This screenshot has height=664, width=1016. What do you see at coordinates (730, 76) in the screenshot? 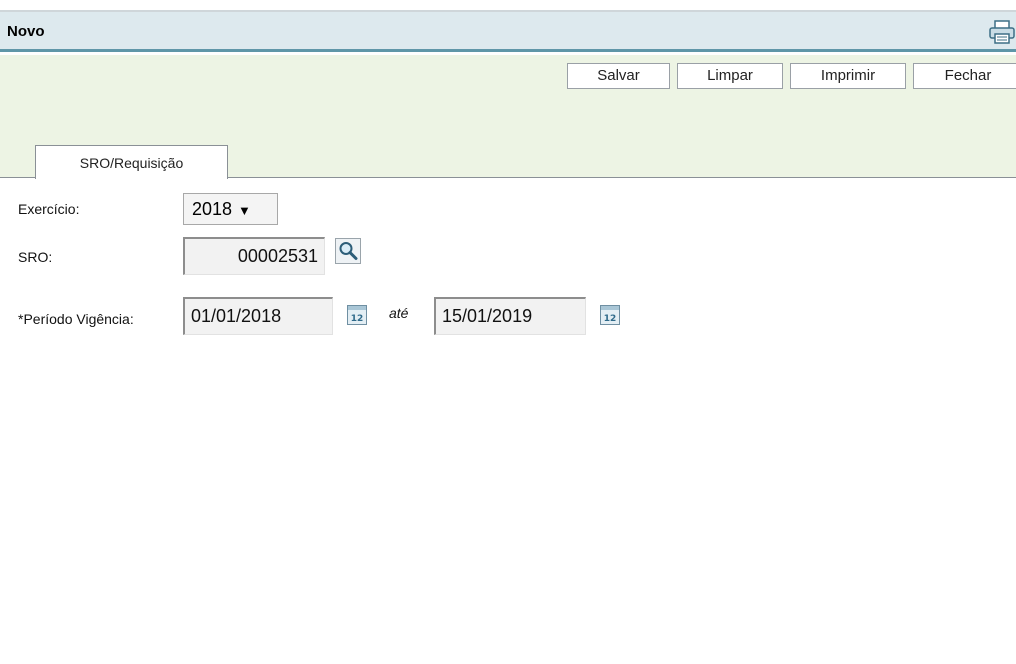
I see `clear-button: Limpar` at bounding box center [730, 76].